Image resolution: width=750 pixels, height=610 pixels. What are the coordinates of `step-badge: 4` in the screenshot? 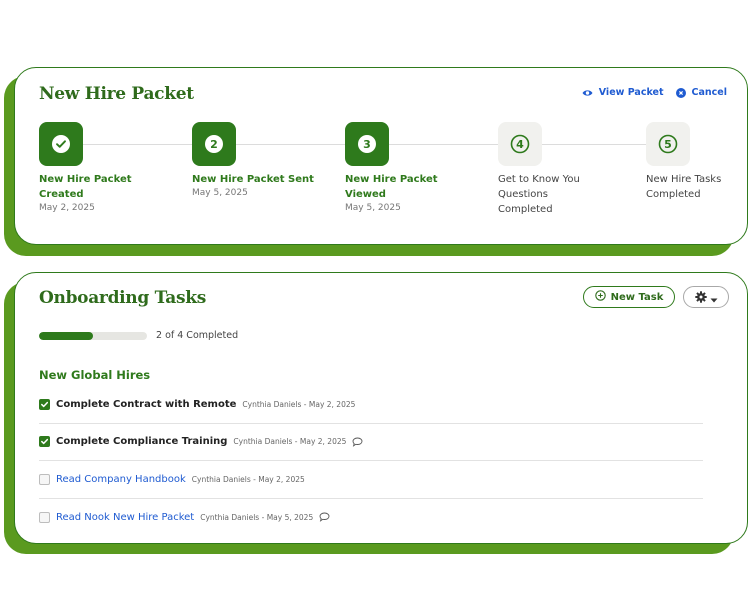 It's located at (520, 144).